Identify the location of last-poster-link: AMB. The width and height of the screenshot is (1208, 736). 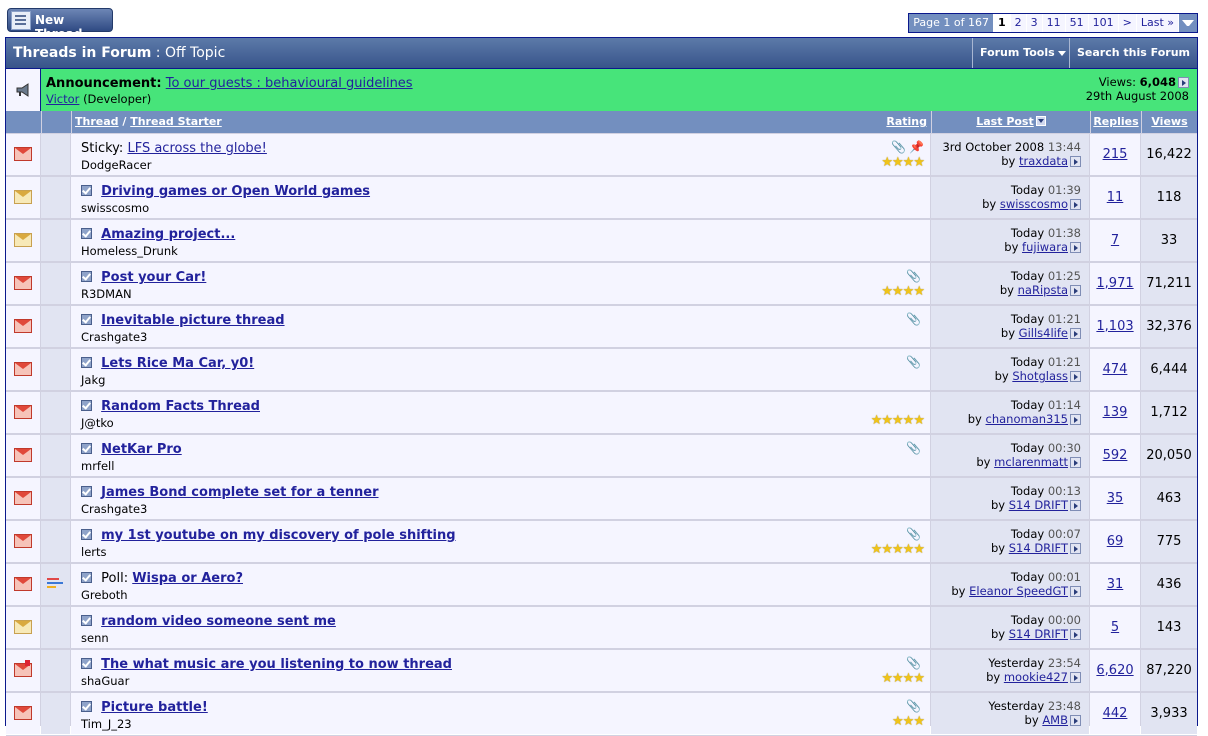
(1055, 720).